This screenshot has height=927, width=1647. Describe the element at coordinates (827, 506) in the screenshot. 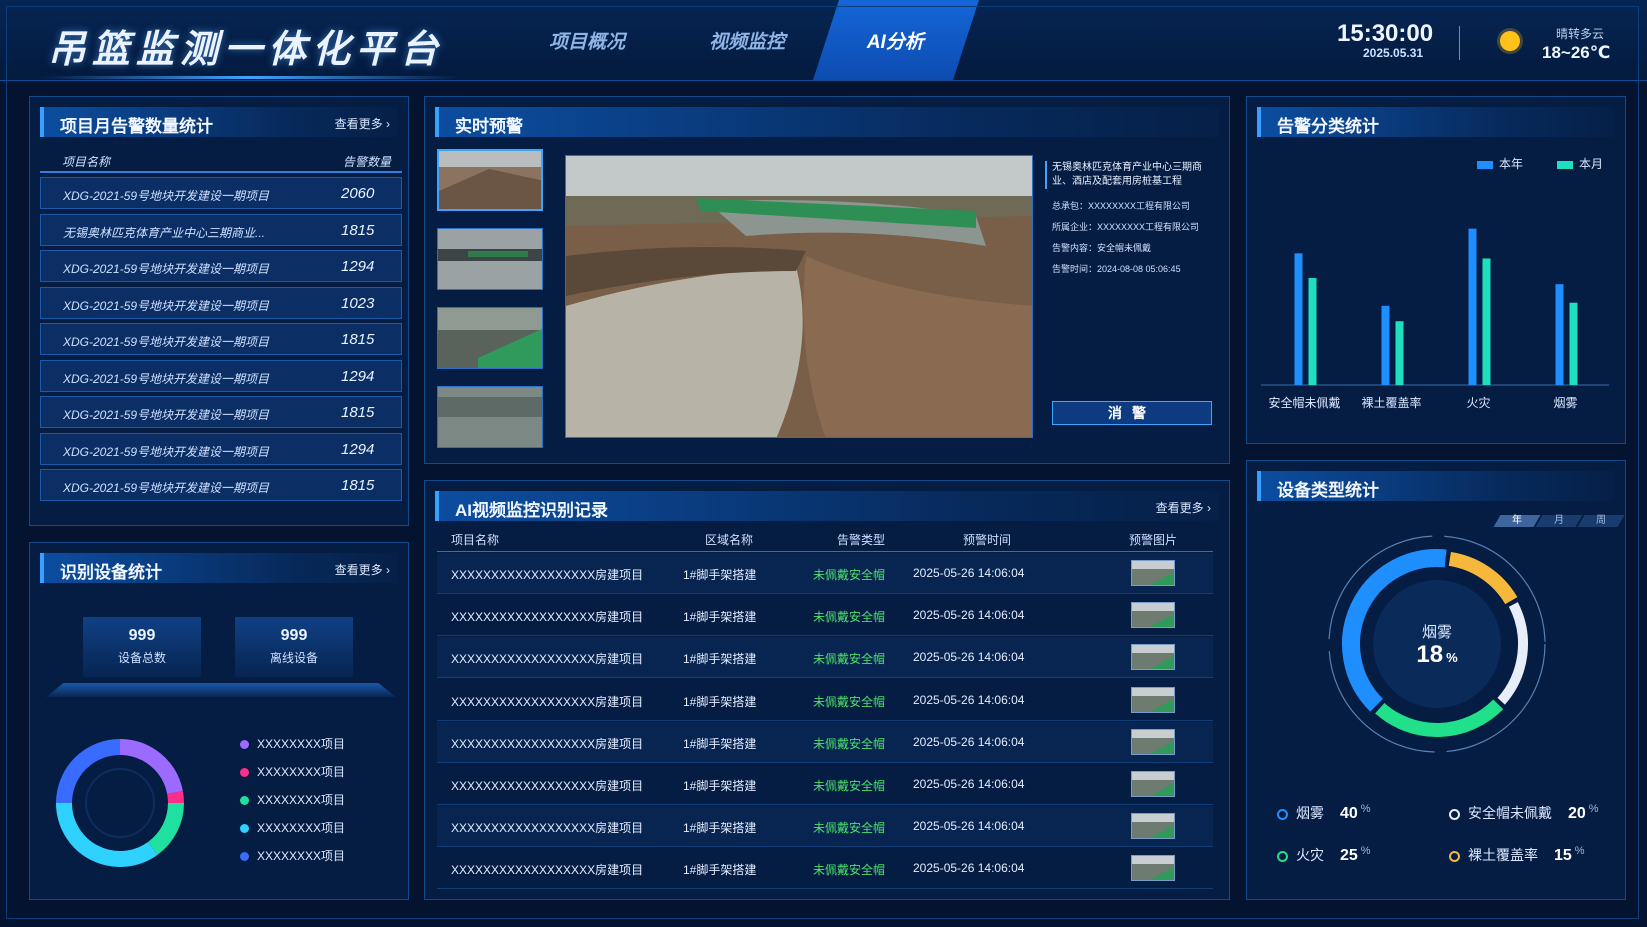

I see `panel-header: AI视频监控识别记录 查看更多 ›` at that location.